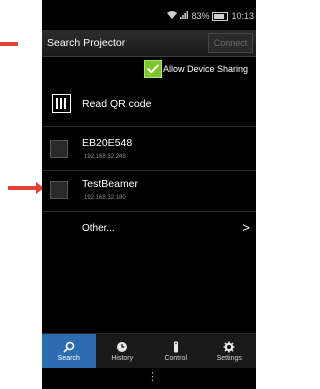 Image resolution: width=320 pixels, height=389 pixels. I want to click on device-ip: 192.168.32.248, so click(105, 157).